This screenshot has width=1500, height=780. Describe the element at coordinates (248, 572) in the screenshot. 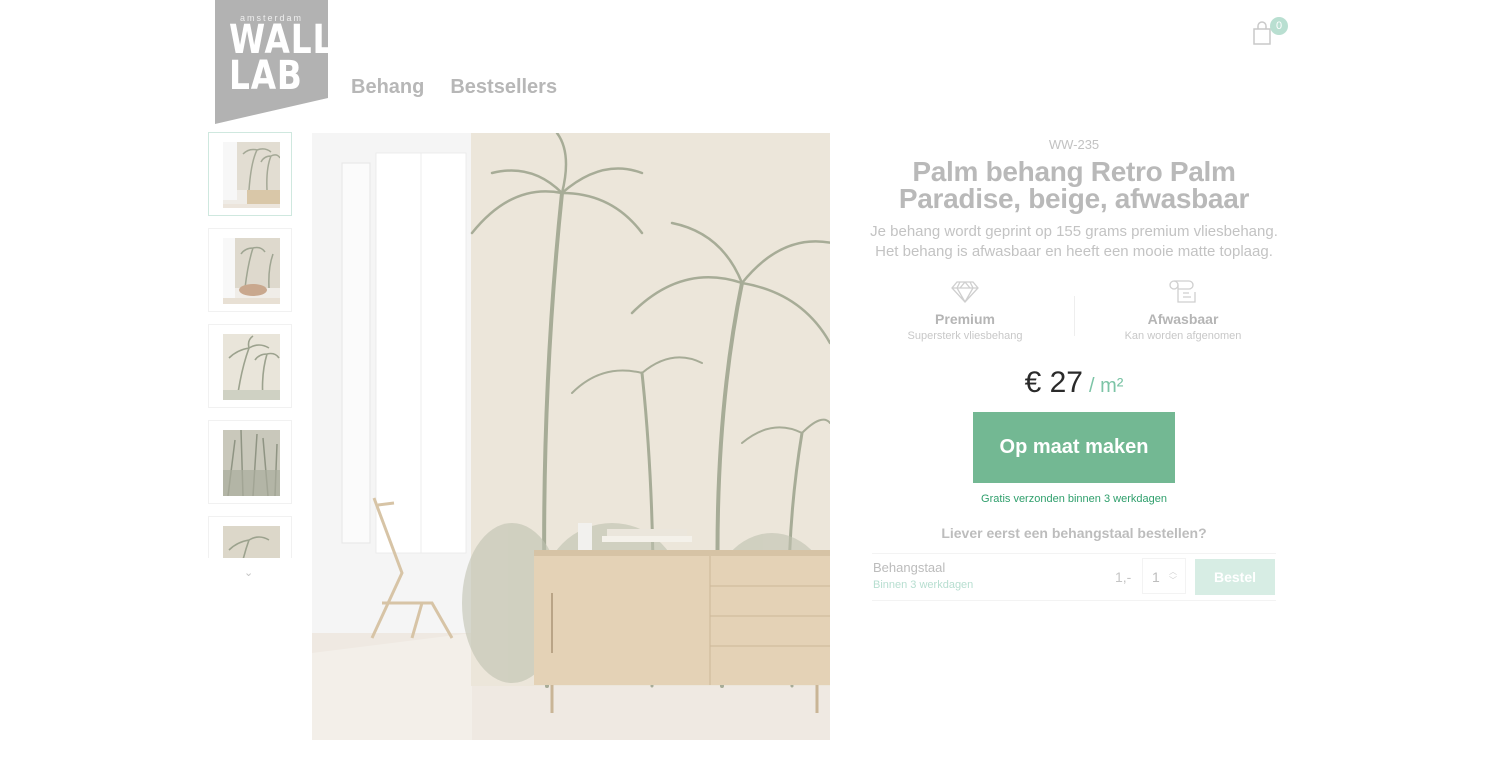

I see `chevron-down-icon: ⌄` at that location.